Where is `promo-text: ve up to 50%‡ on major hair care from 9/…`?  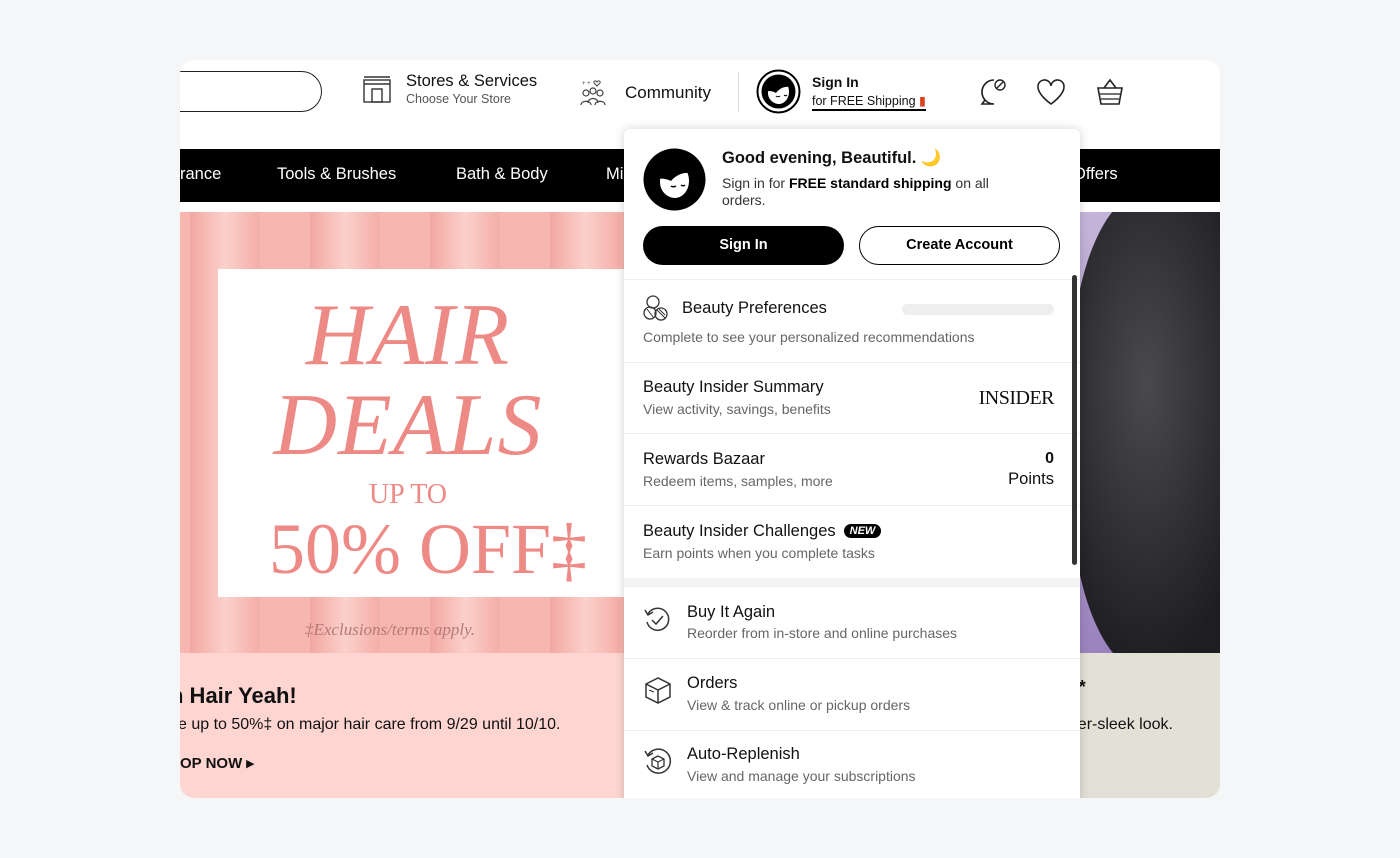
promo-text: ve up to 50%‡ on major hair care from 9/… is located at coordinates (370, 724).